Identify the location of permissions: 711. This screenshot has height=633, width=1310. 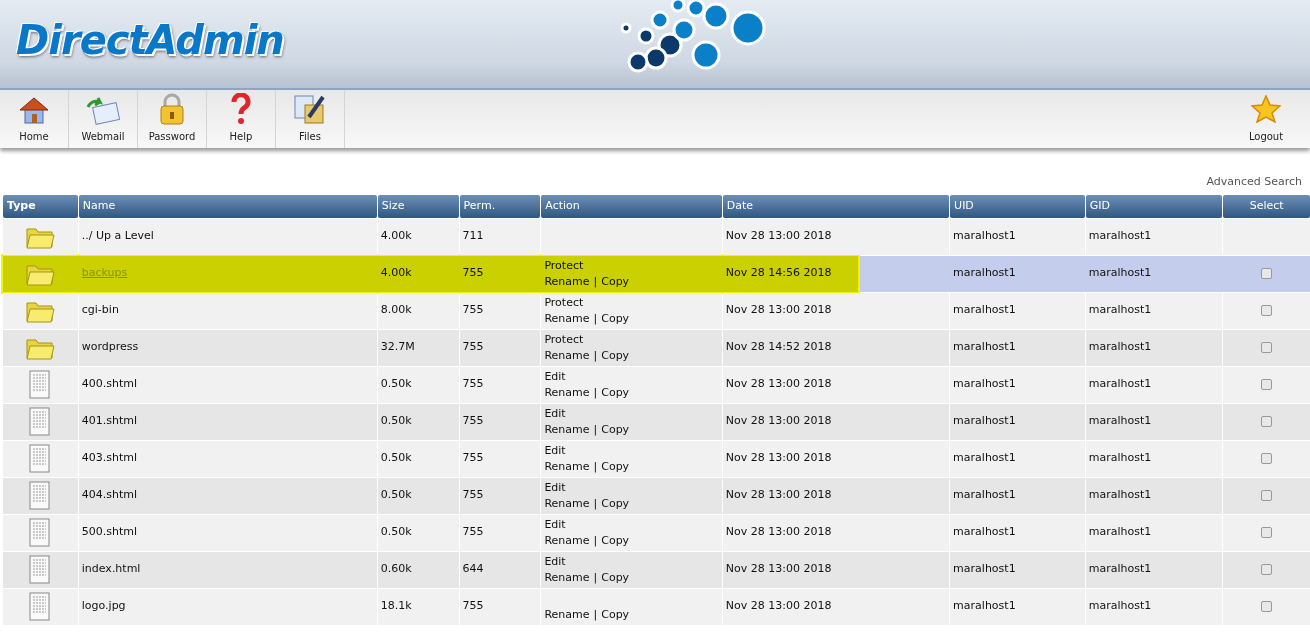
(473, 236).